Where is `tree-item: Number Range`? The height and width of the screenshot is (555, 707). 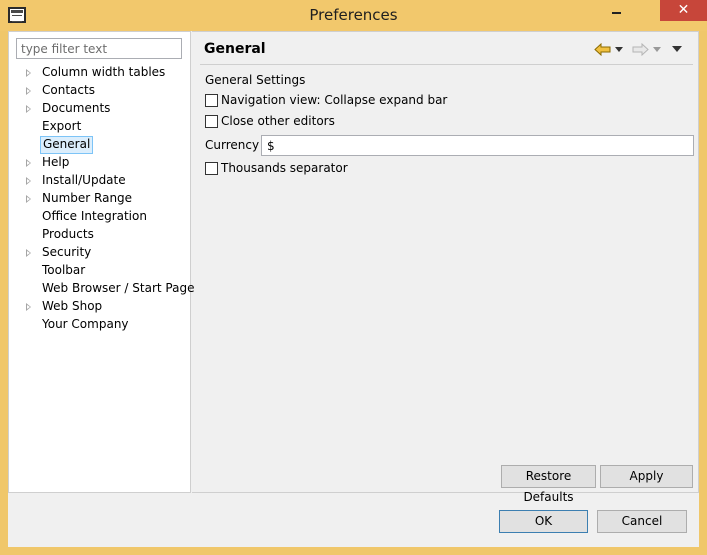 tree-item: Number Range is located at coordinates (99, 199).